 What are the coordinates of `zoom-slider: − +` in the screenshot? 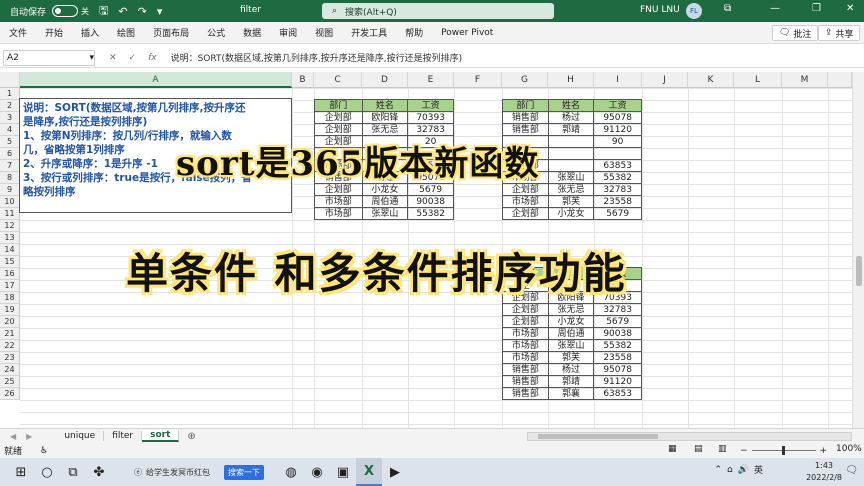 It's located at (785, 451).